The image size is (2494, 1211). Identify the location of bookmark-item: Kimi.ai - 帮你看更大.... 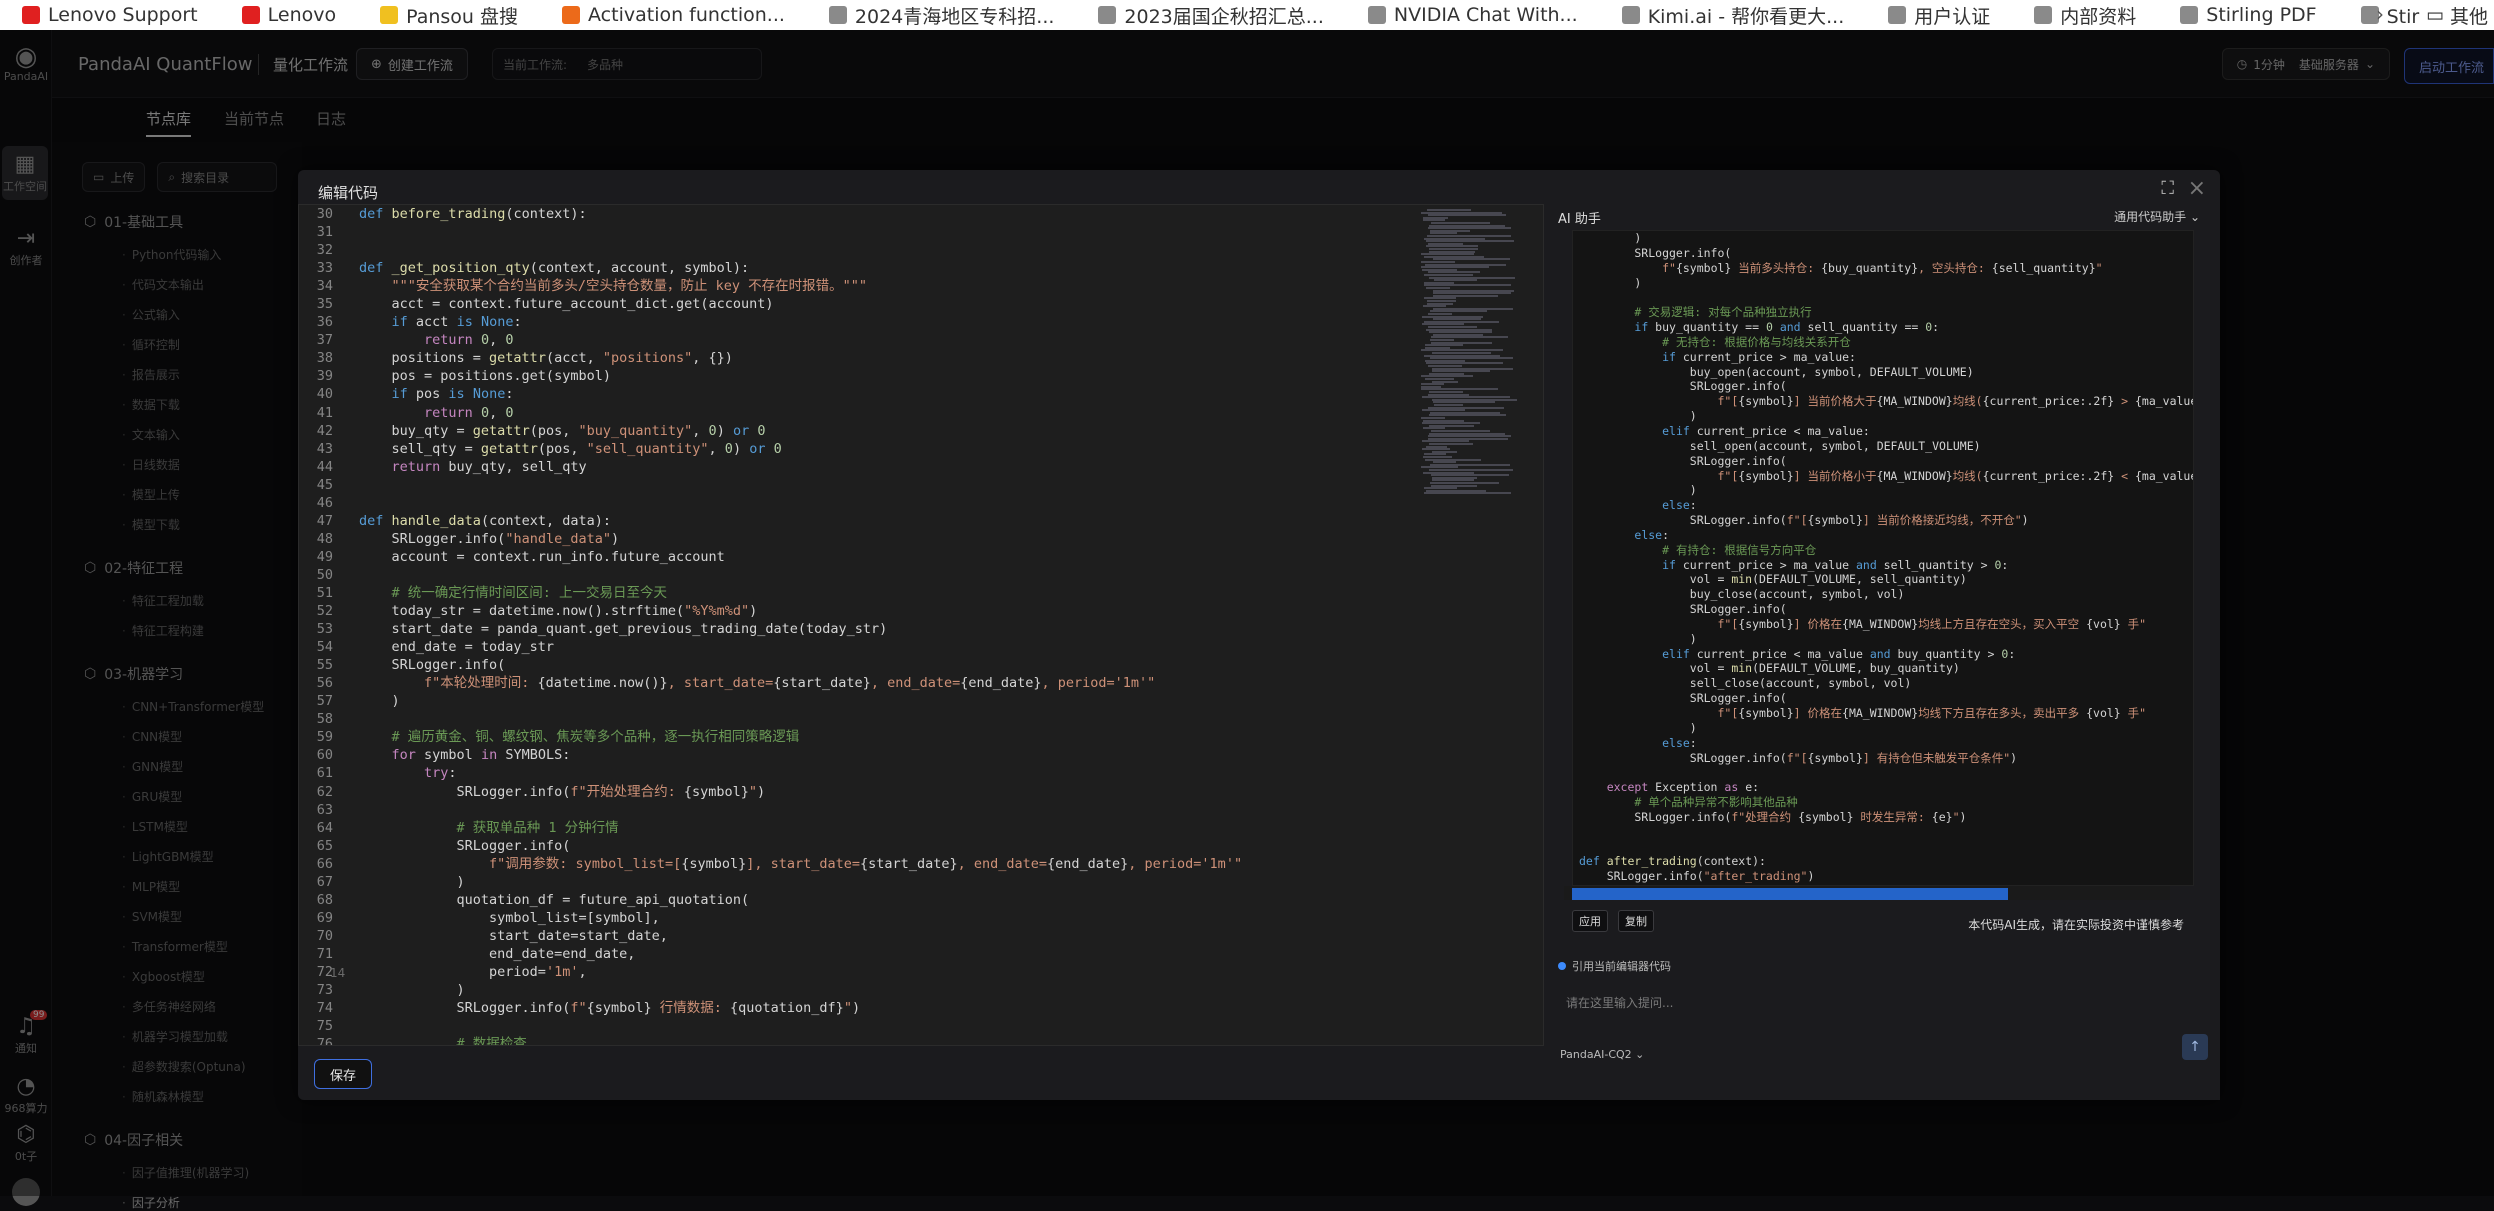
(1733, 15).